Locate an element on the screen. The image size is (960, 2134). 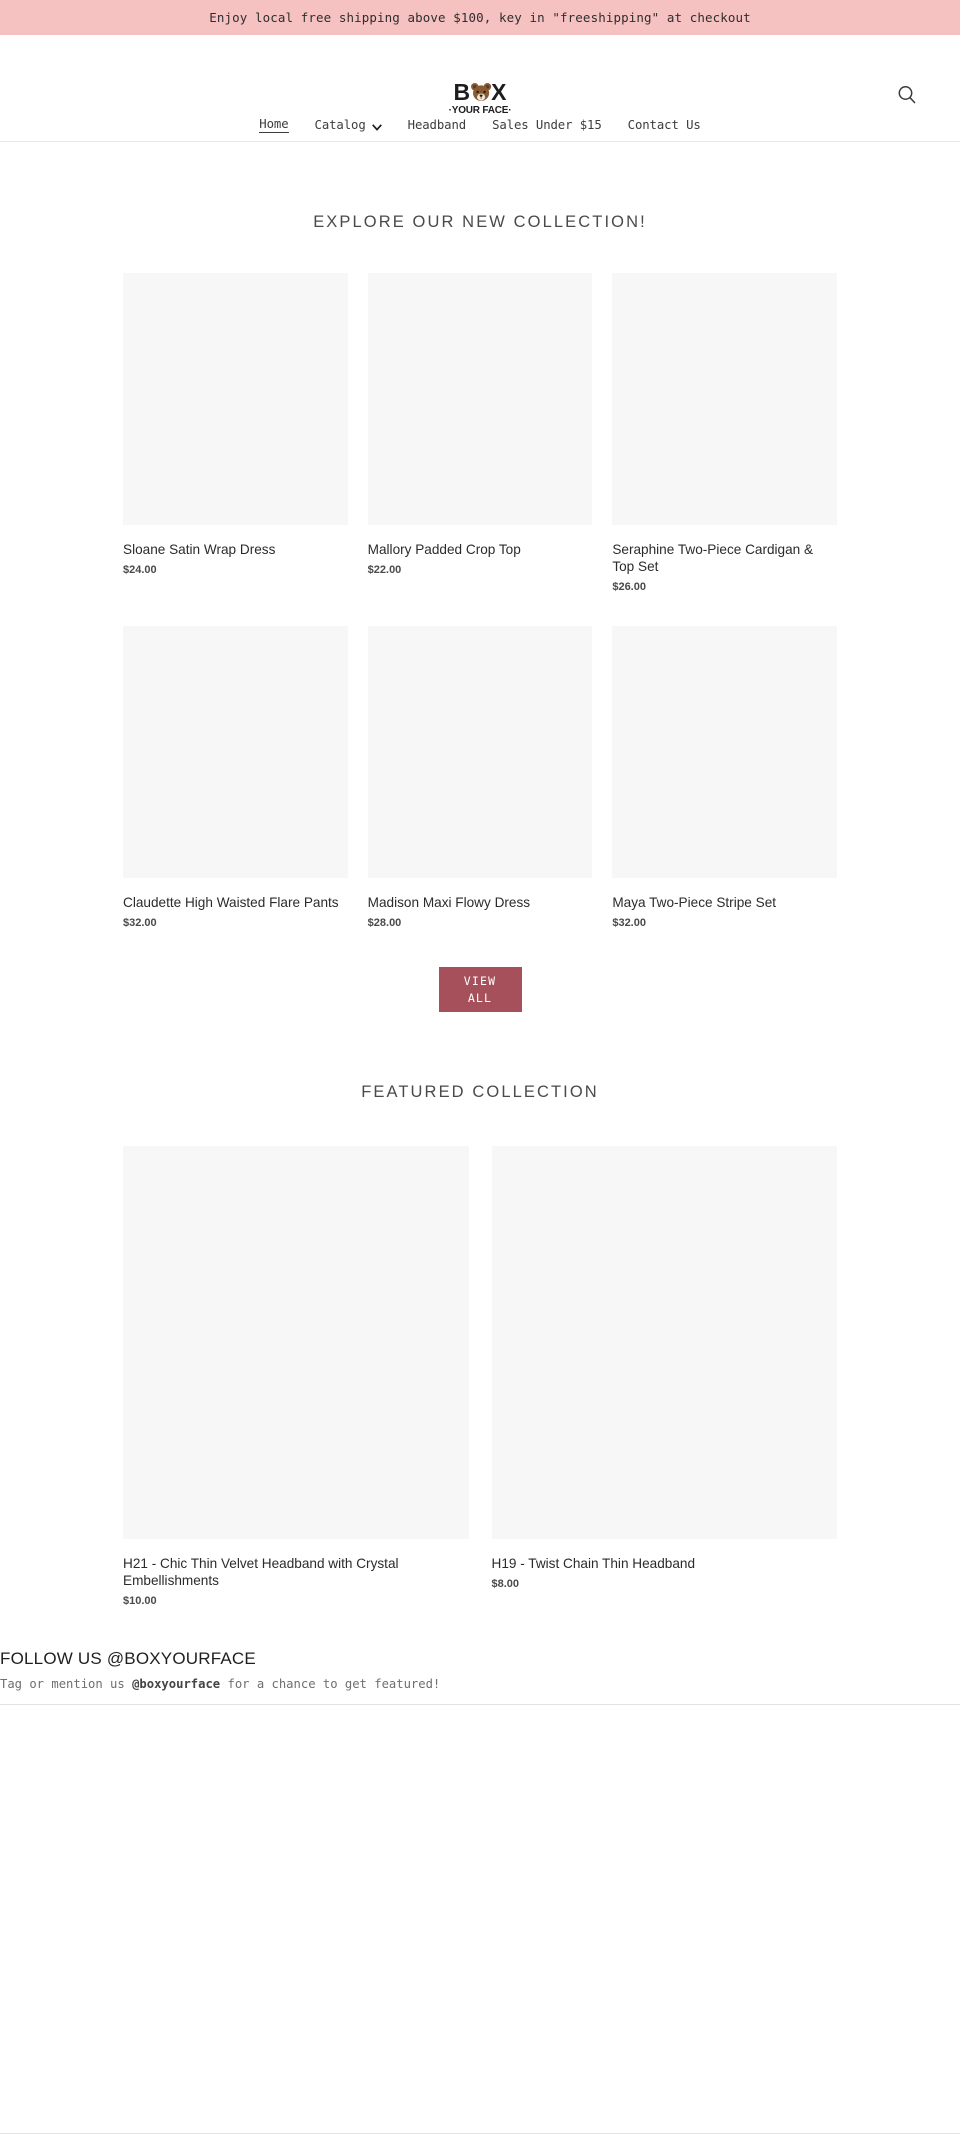
featured-collection-heading: FEATURED COLLECTION is located at coordinates (480, 1092).